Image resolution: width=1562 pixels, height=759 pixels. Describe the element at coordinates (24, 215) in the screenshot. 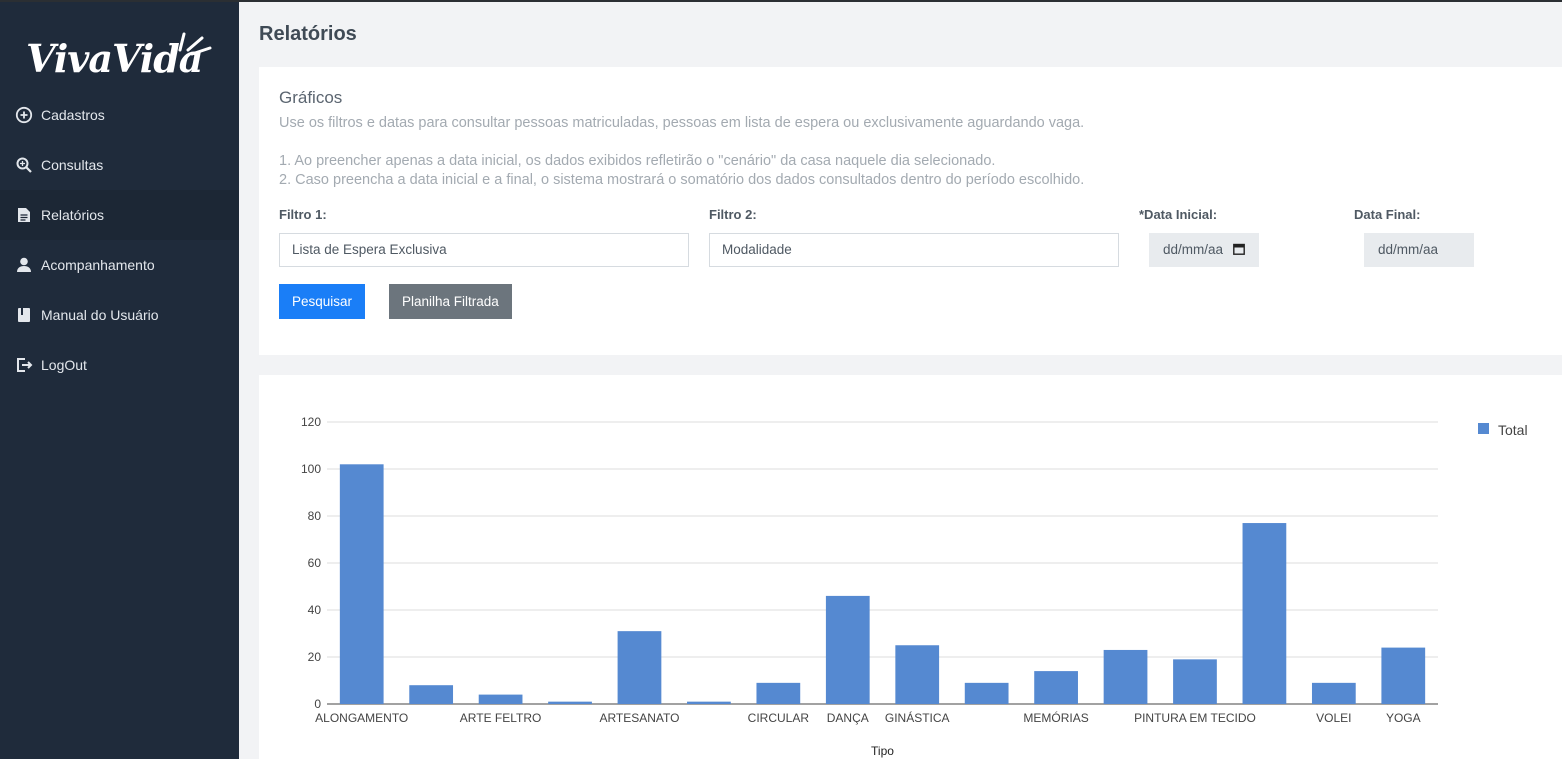

I see `document-icon` at that location.